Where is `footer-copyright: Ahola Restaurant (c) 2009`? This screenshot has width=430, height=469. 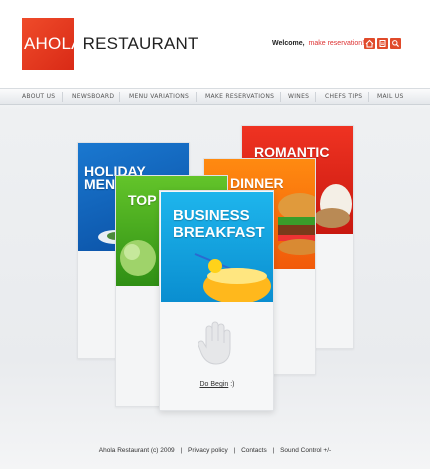 footer-copyright: Ahola Restaurant (c) 2009 is located at coordinates (136, 450).